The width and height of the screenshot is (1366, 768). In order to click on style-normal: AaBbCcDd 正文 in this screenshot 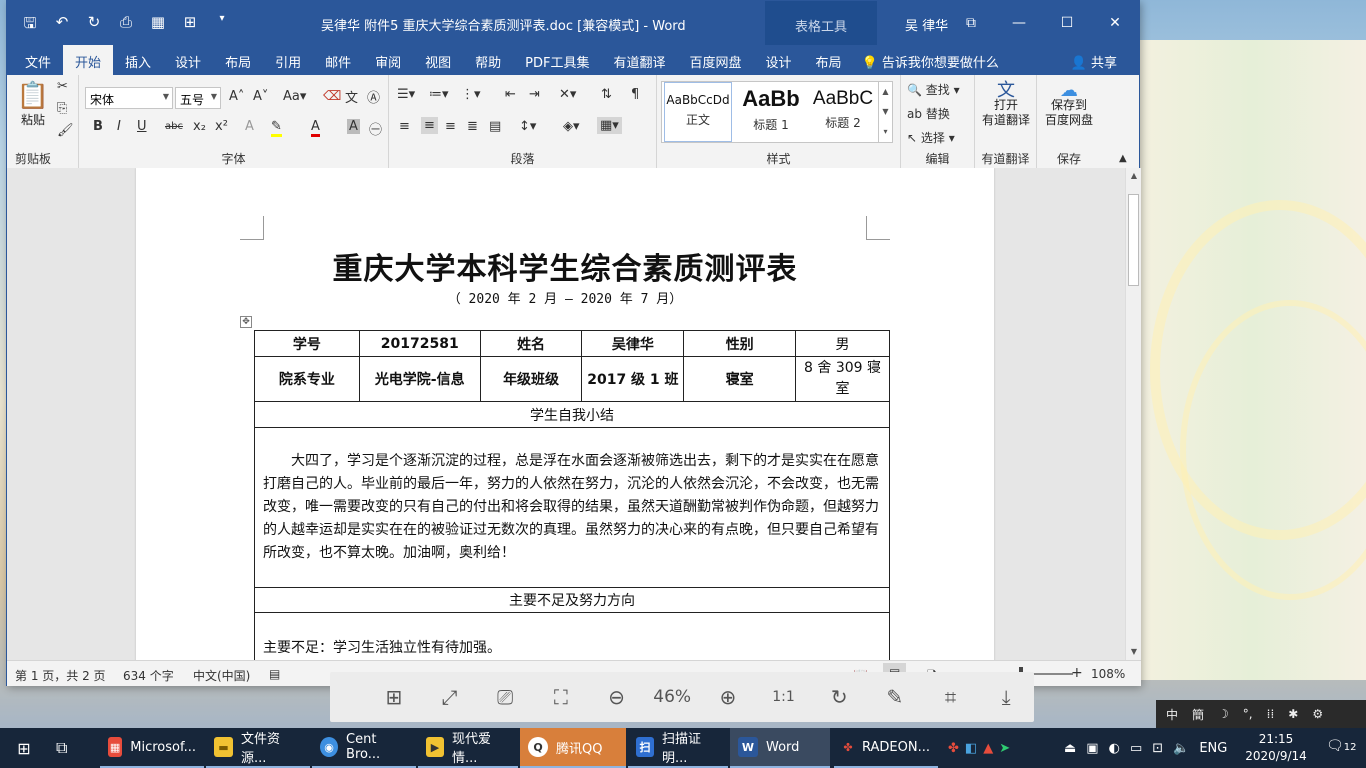, I will do `click(698, 112)`.